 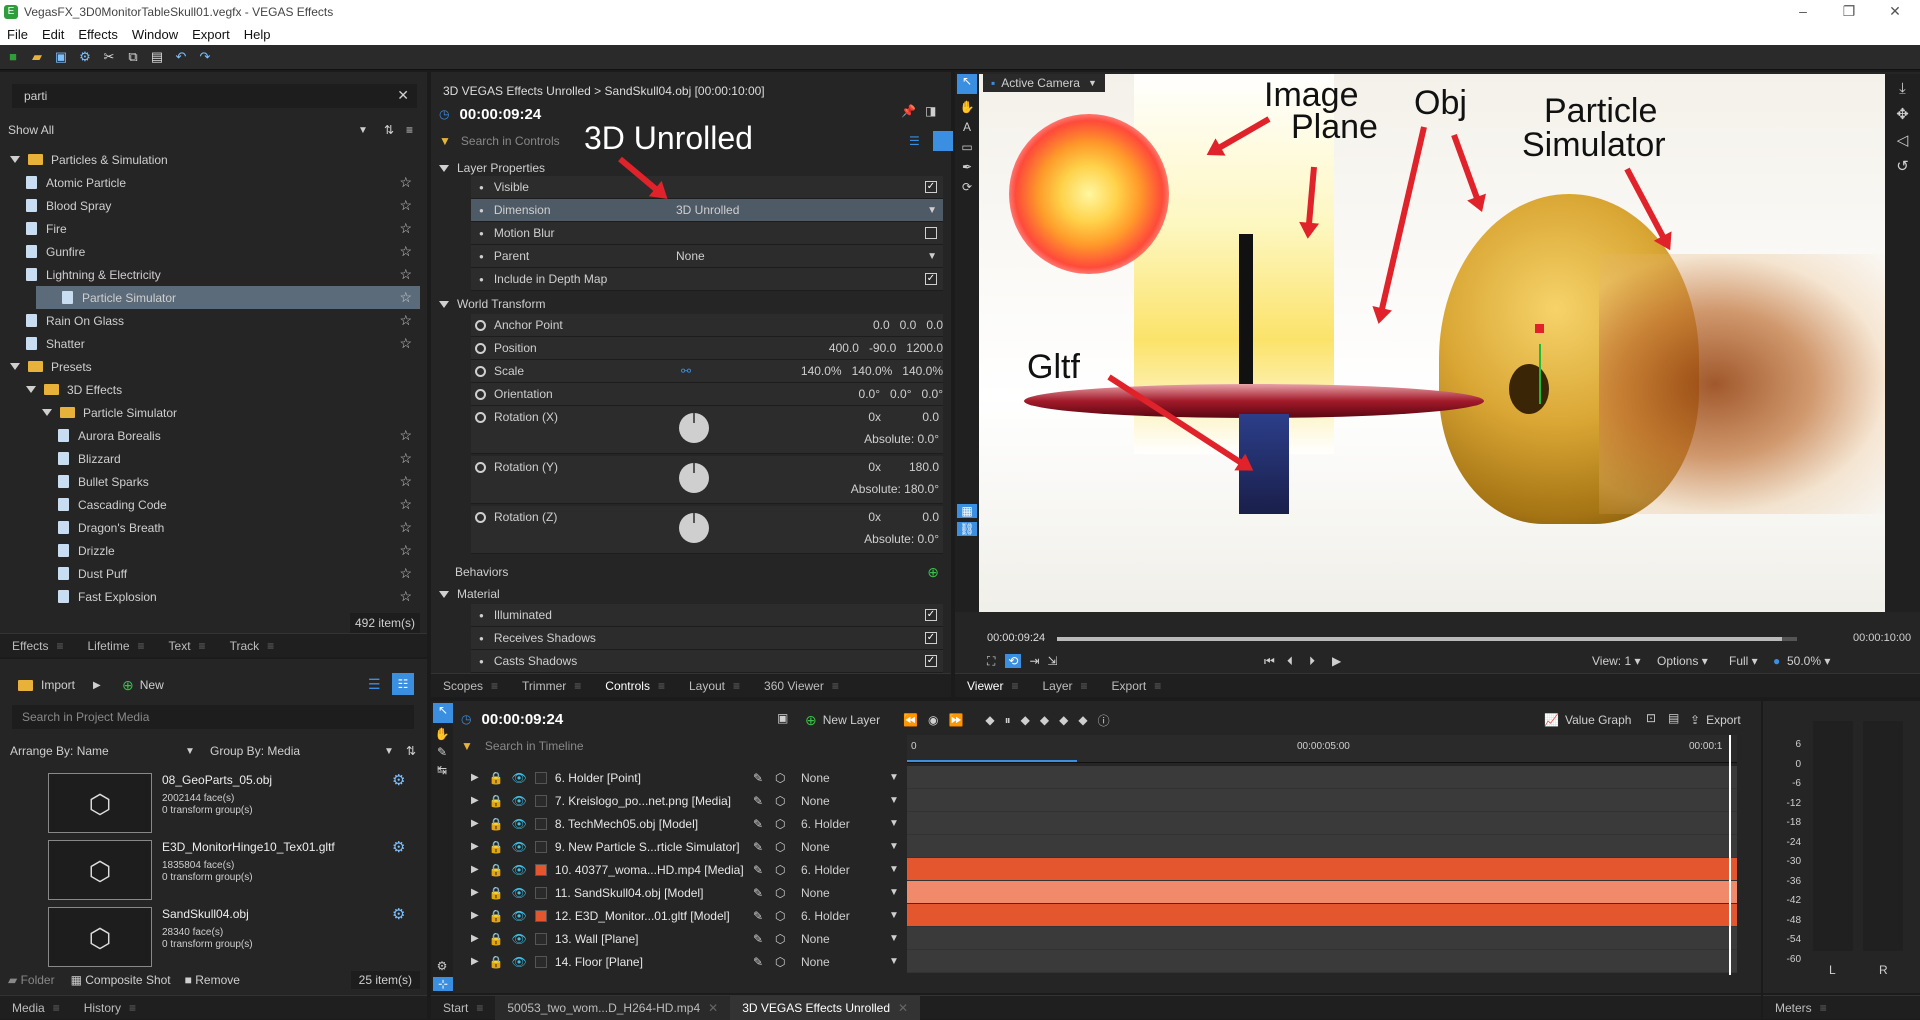 I want to click on viewer-scrub-track, so click(x=1427, y=639).